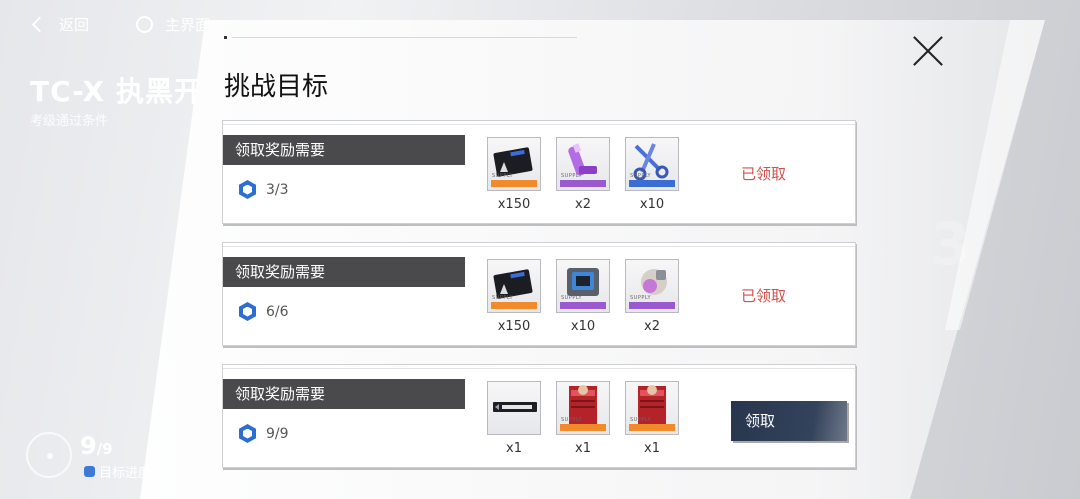 The image size is (1080, 499). What do you see at coordinates (264, 311) in the screenshot?
I see `card-progress: 6/6` at bounding box center [264, 311].